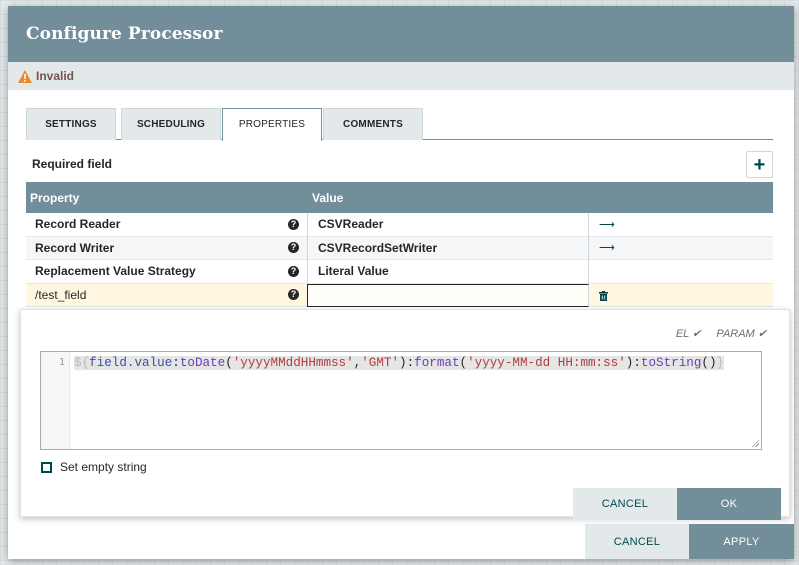 The width and height of the screenshot is (799, 565). I want to click on el-supported-label: EL ✔, so click(688, 334).